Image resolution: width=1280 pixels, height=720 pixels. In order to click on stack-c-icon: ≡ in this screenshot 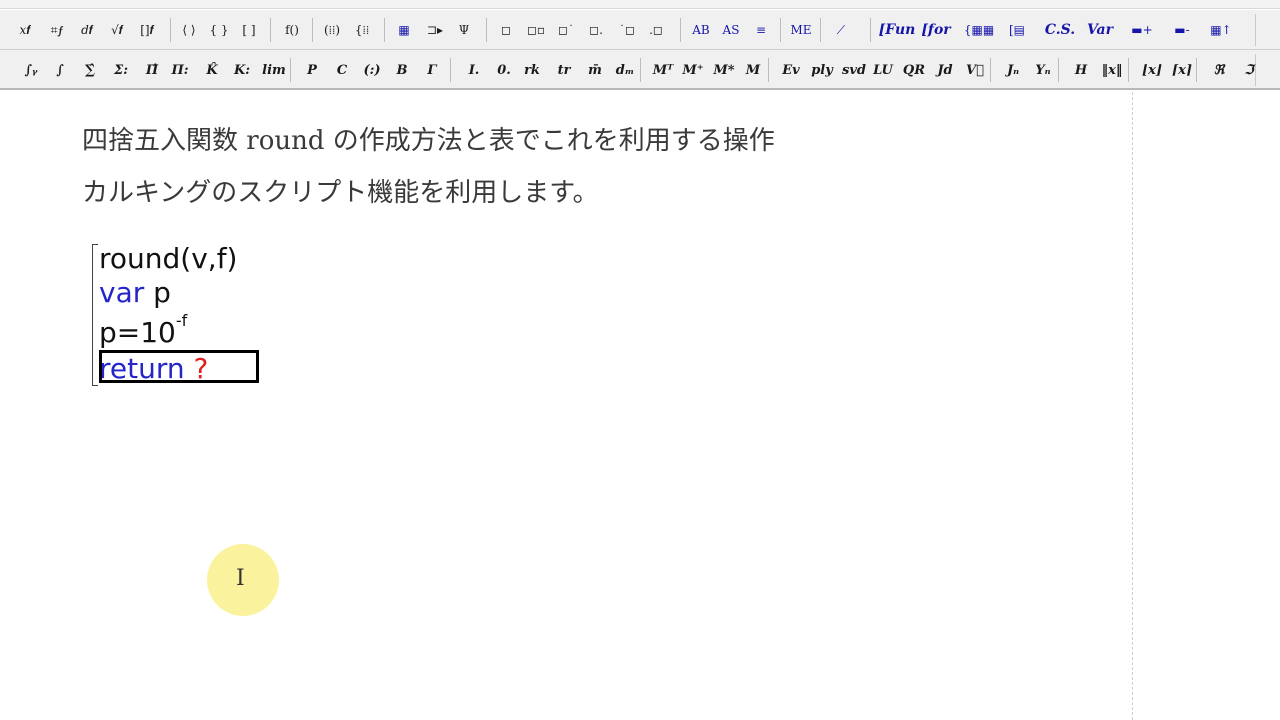, I will do `click(761, 30)`.